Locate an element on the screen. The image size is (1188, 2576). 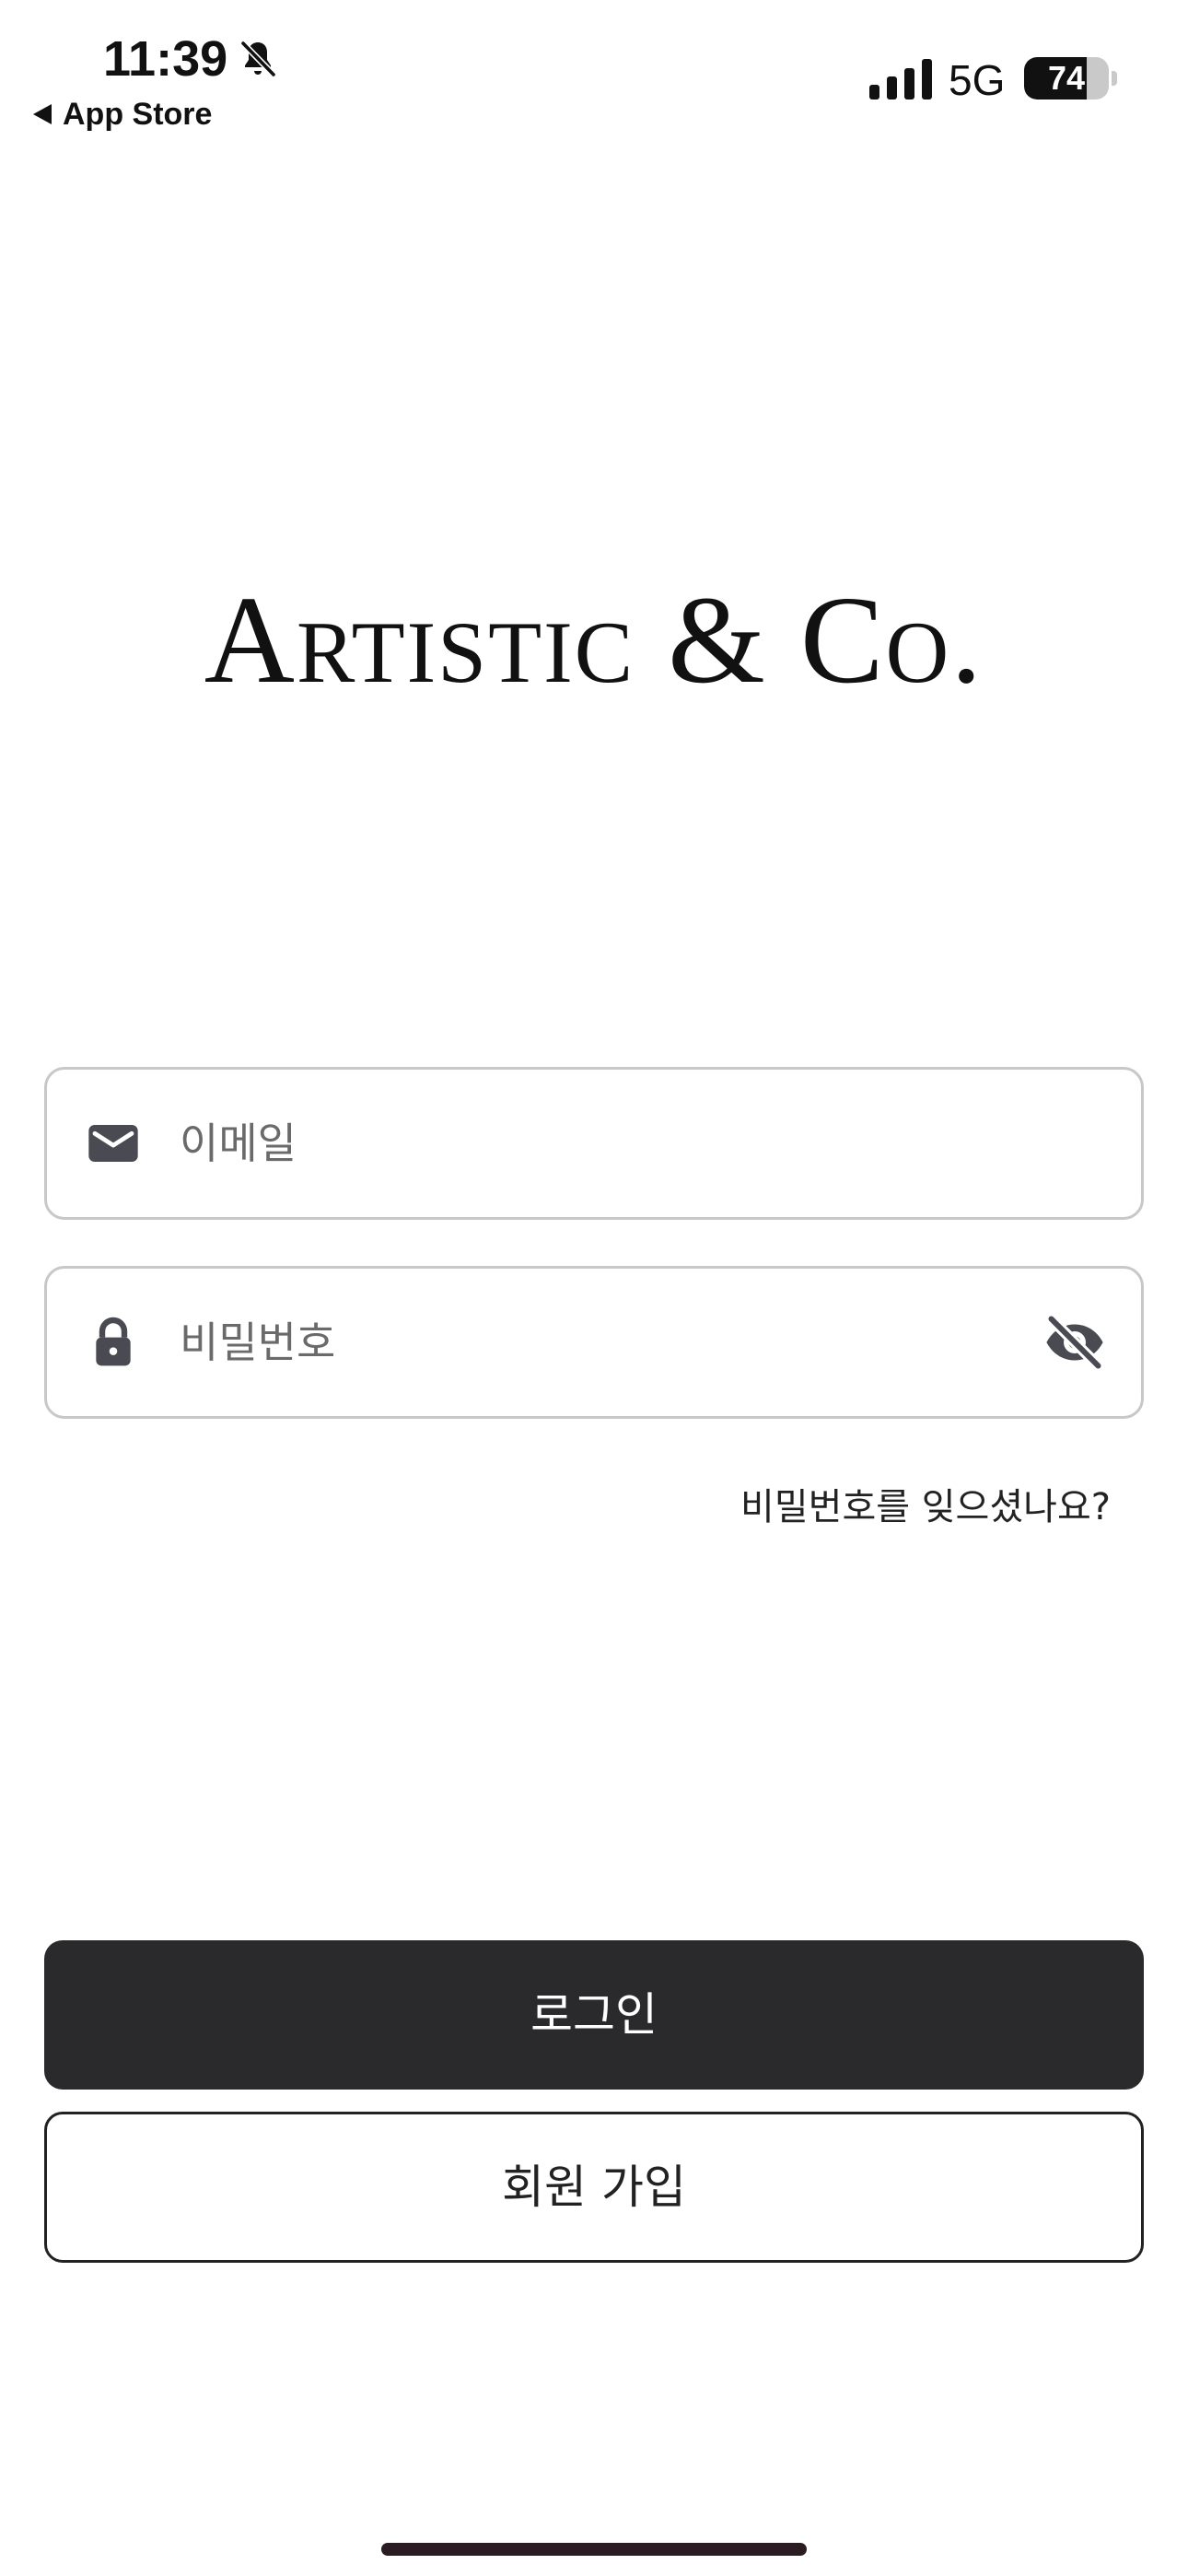
bell-slash-icon is located at coordinates (258, 59).